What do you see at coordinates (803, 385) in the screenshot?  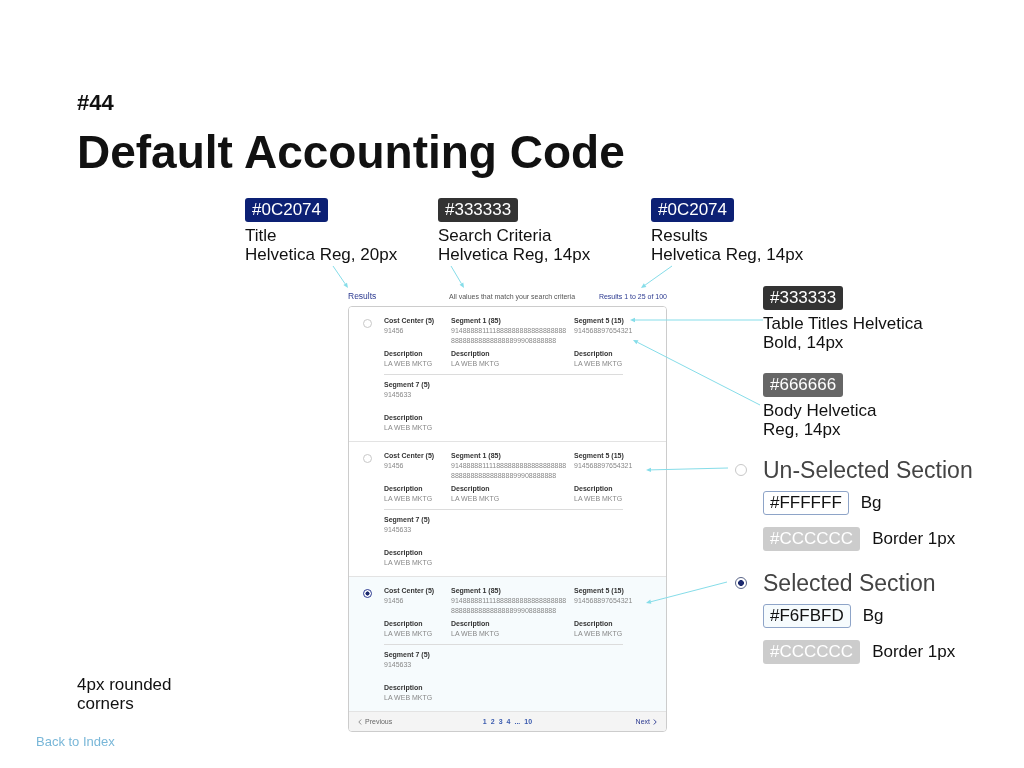 I see `hex-code-tag: #666666` at bounding box center [803, 385].